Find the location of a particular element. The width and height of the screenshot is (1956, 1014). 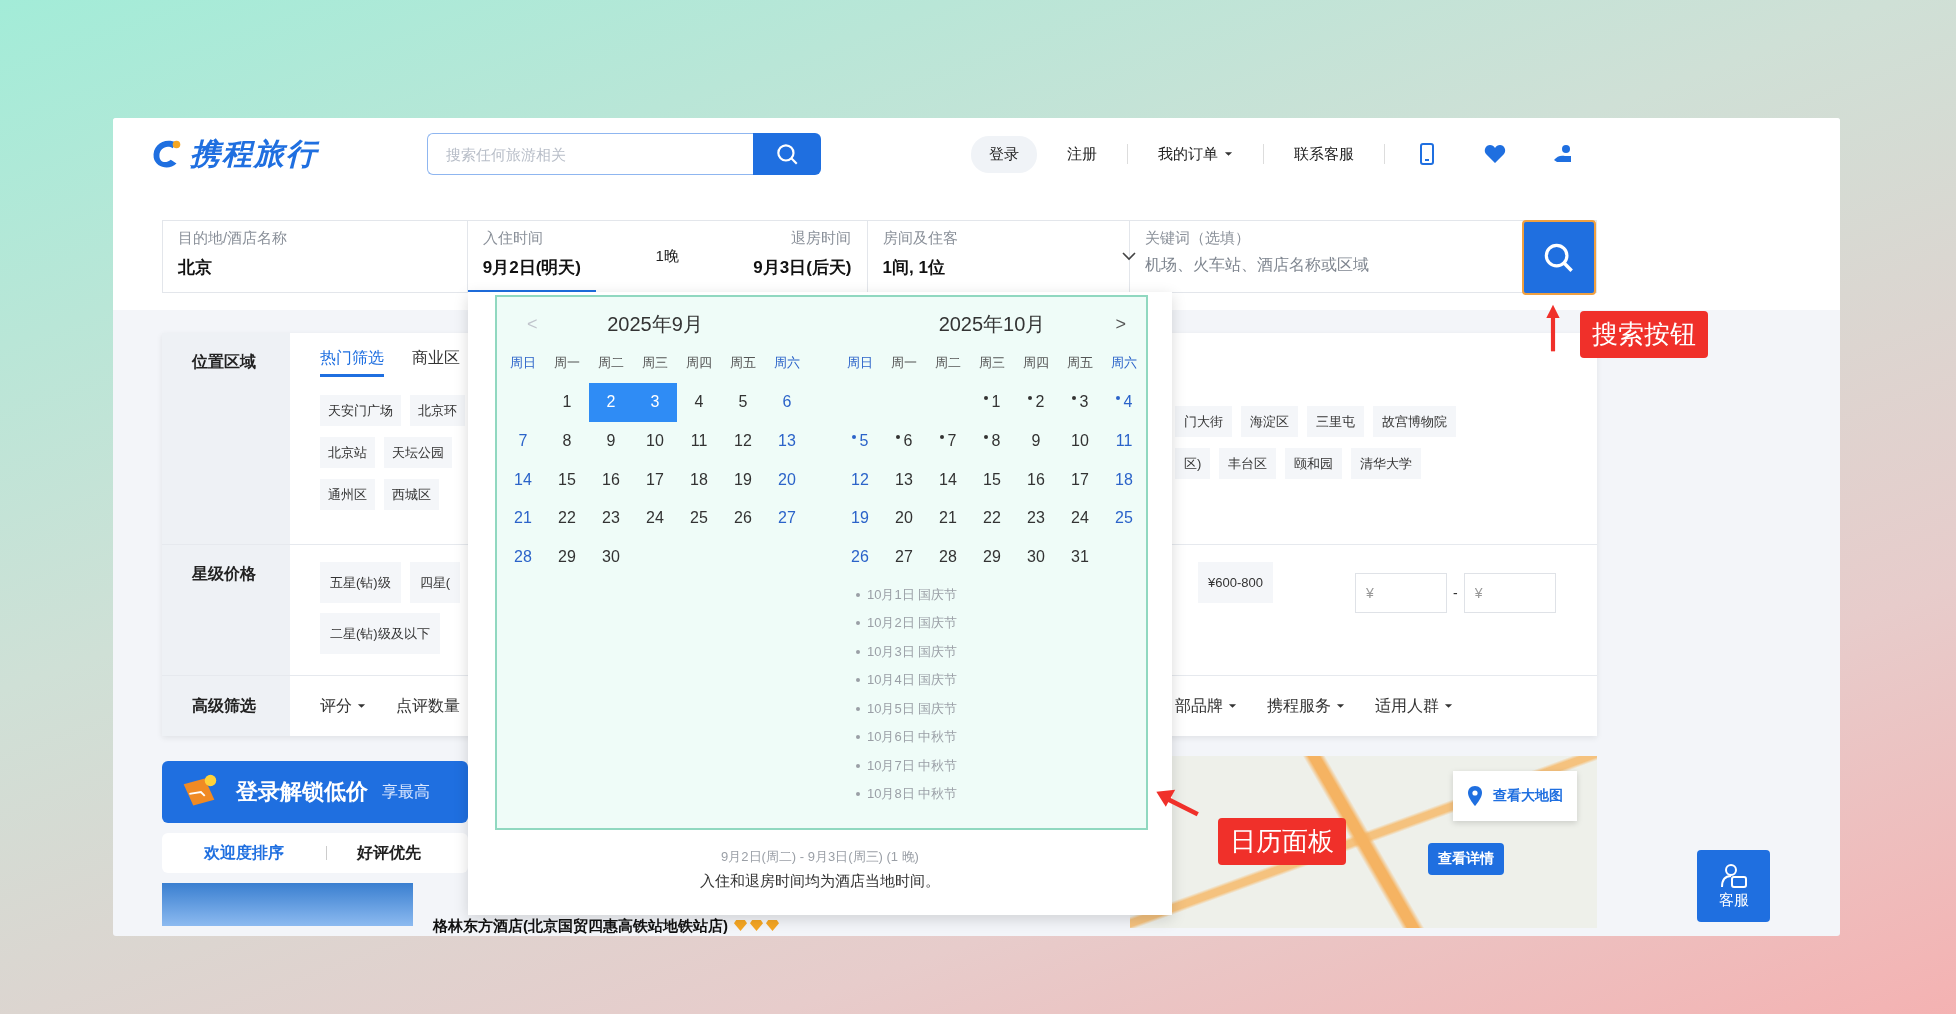

hotel-name: 格林东方酒店(北京国贸四惠高铁站地铁站店) is located at coordinates (580, 925).